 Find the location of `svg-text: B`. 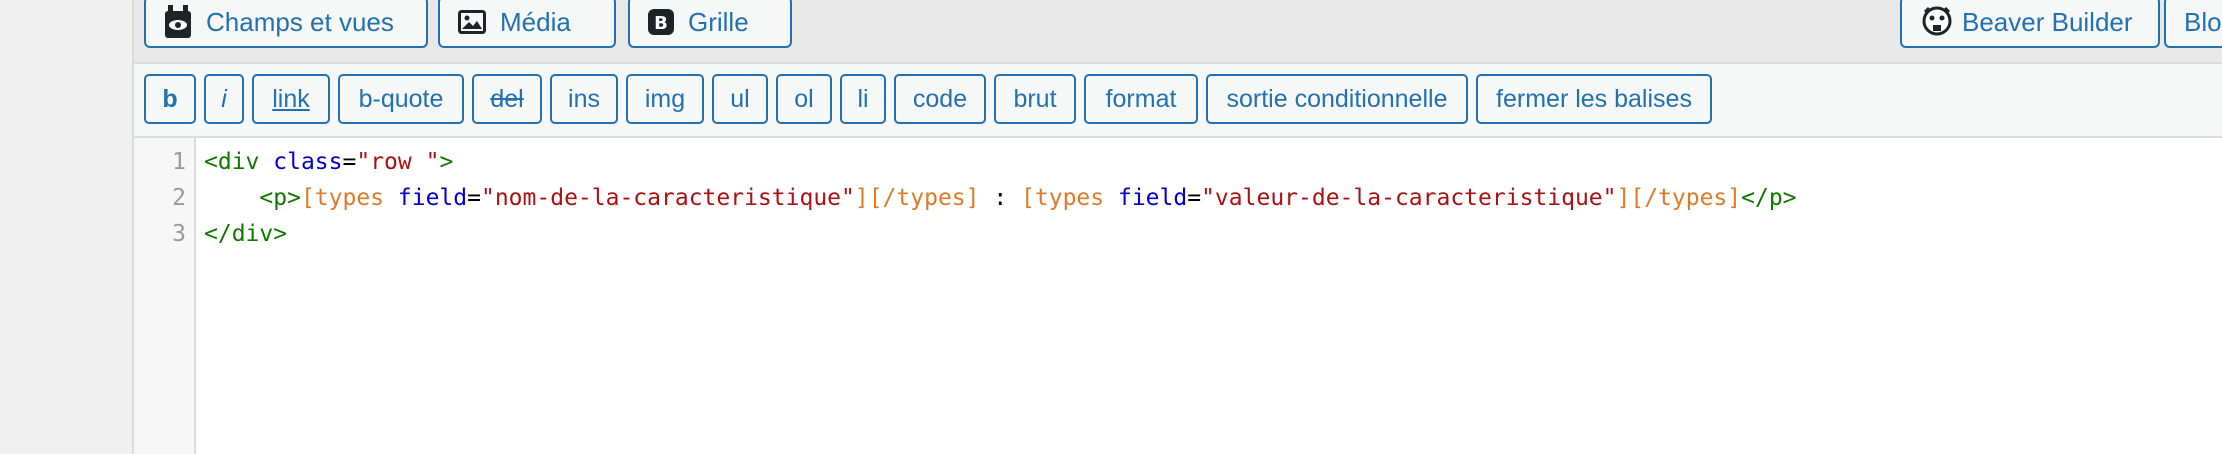

svg-text: B is located at coordinates (661, 23).